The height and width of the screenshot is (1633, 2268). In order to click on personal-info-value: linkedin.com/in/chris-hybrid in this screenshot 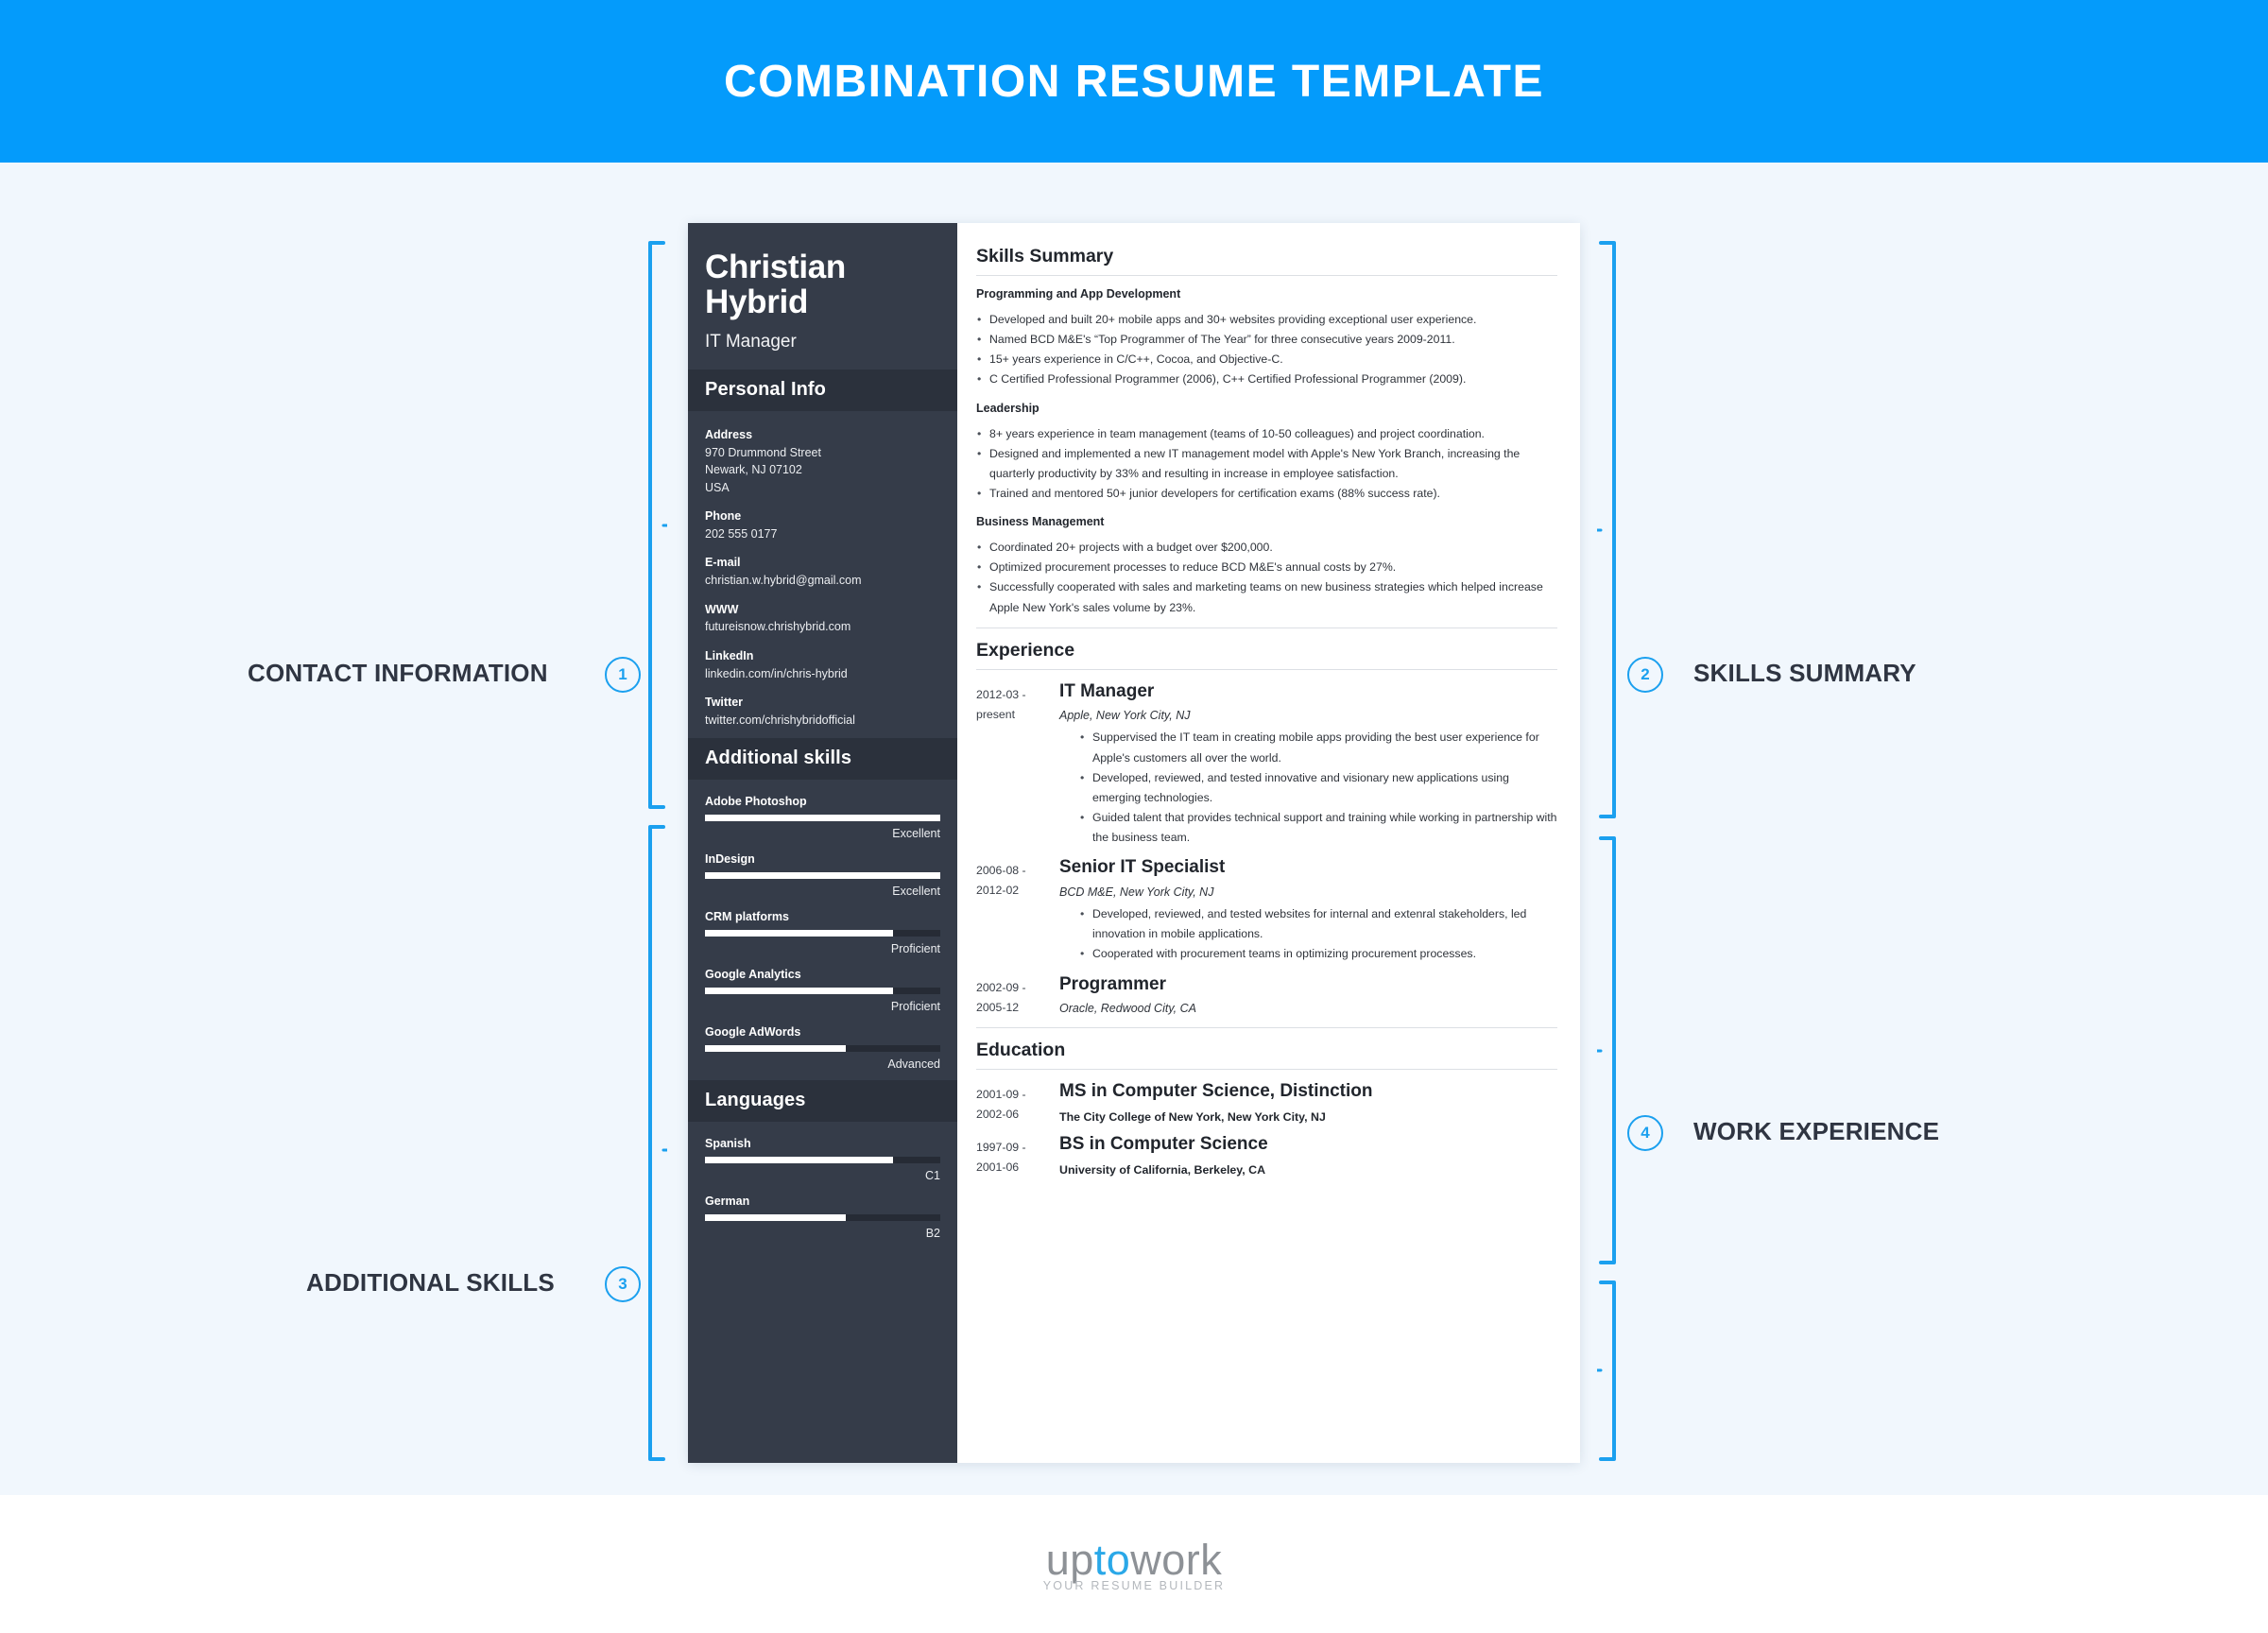, I will do `click(776, 673)`.